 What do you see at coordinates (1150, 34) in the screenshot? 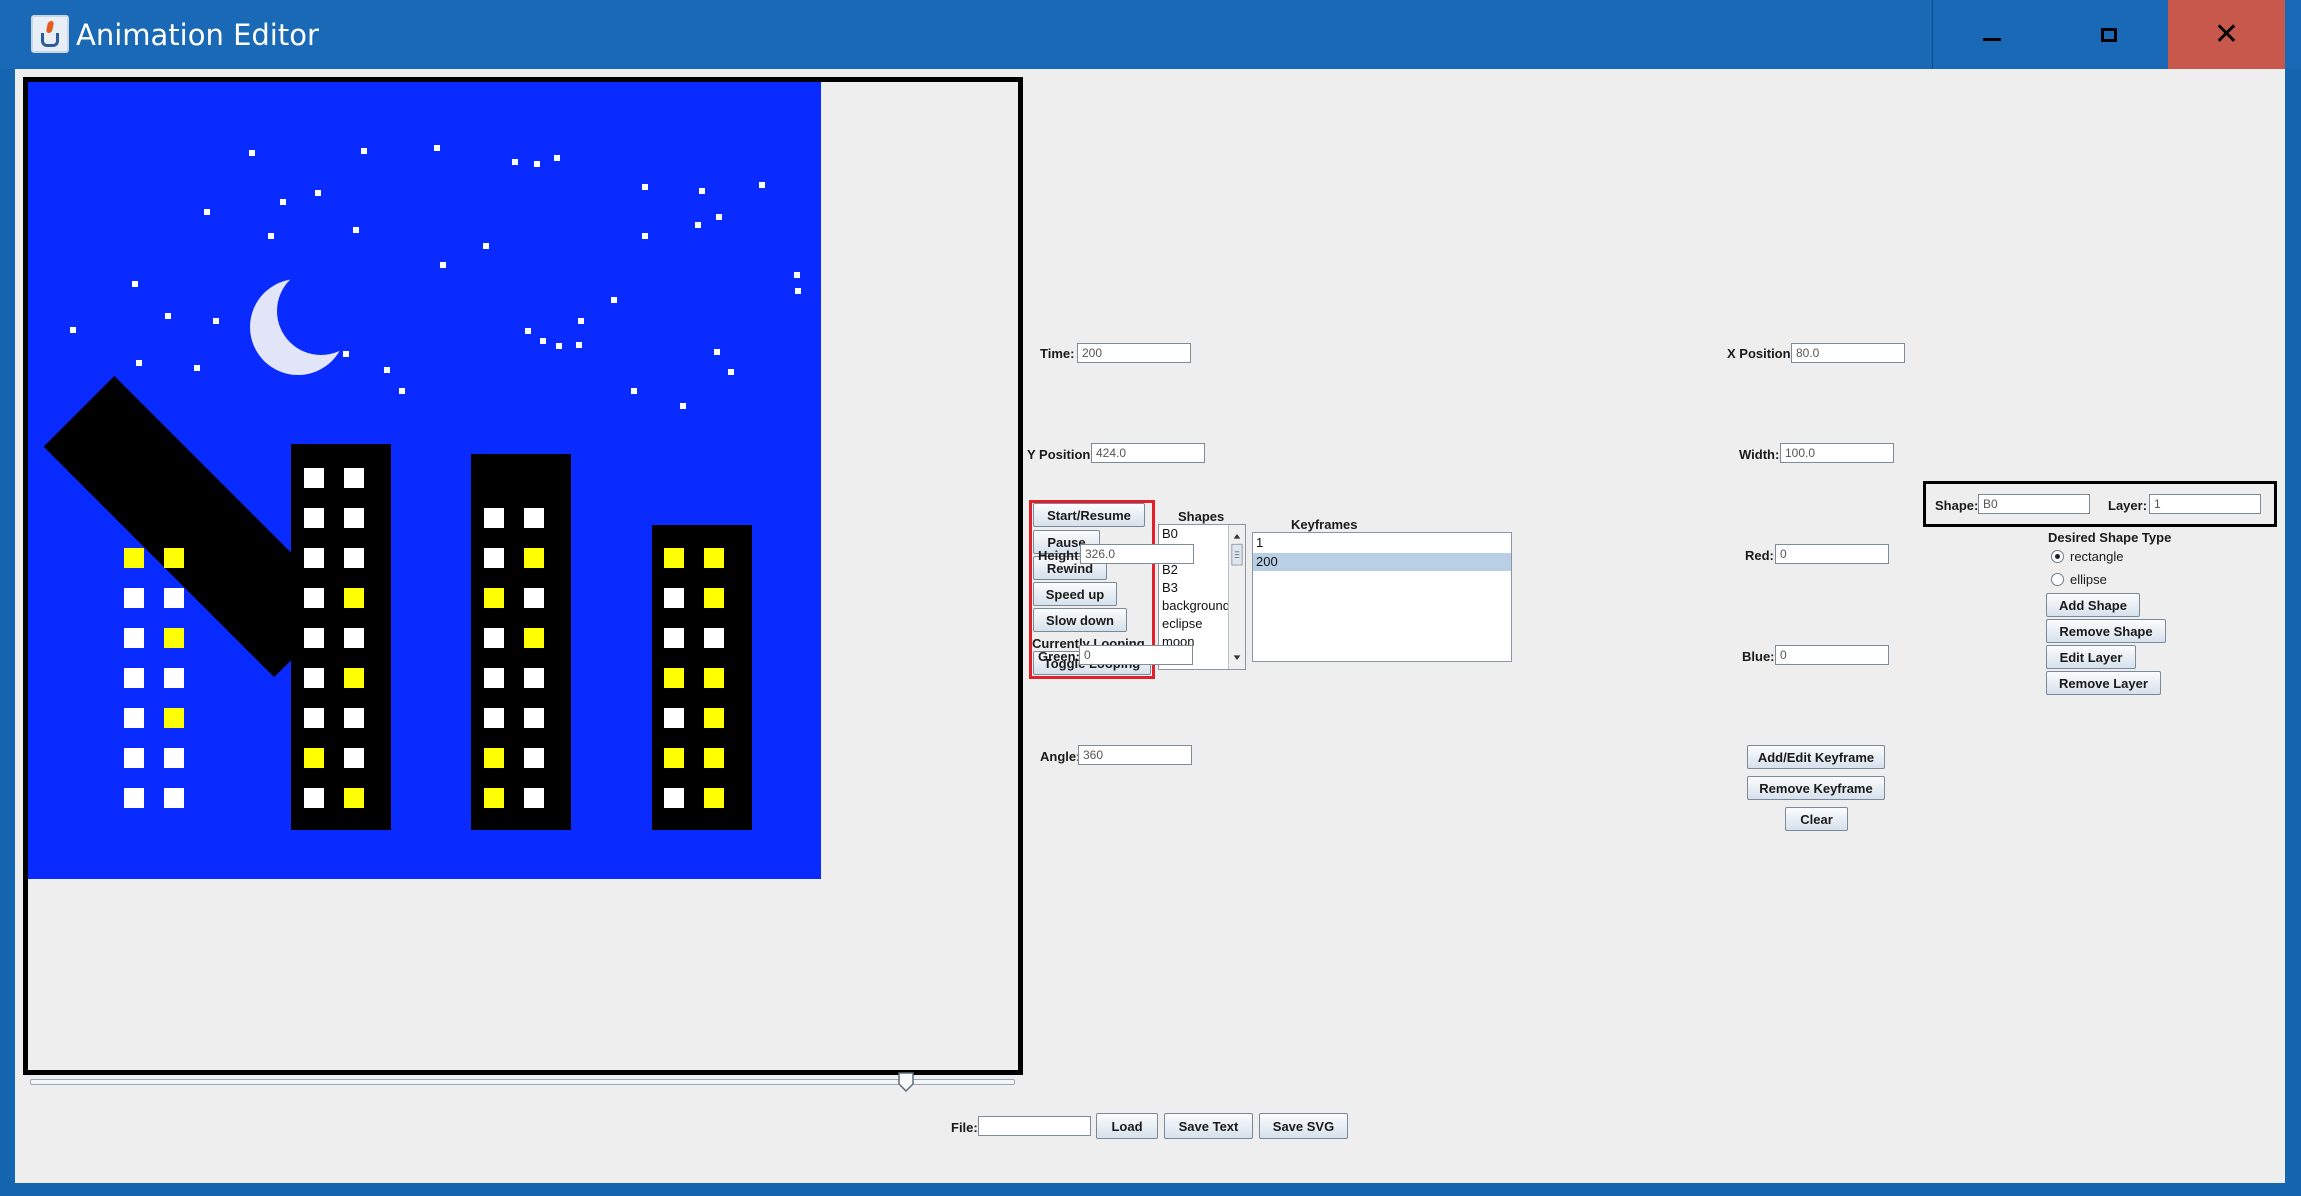
I see `title-bar: Animation Editor ✕` at bounding box center [1150, 34].